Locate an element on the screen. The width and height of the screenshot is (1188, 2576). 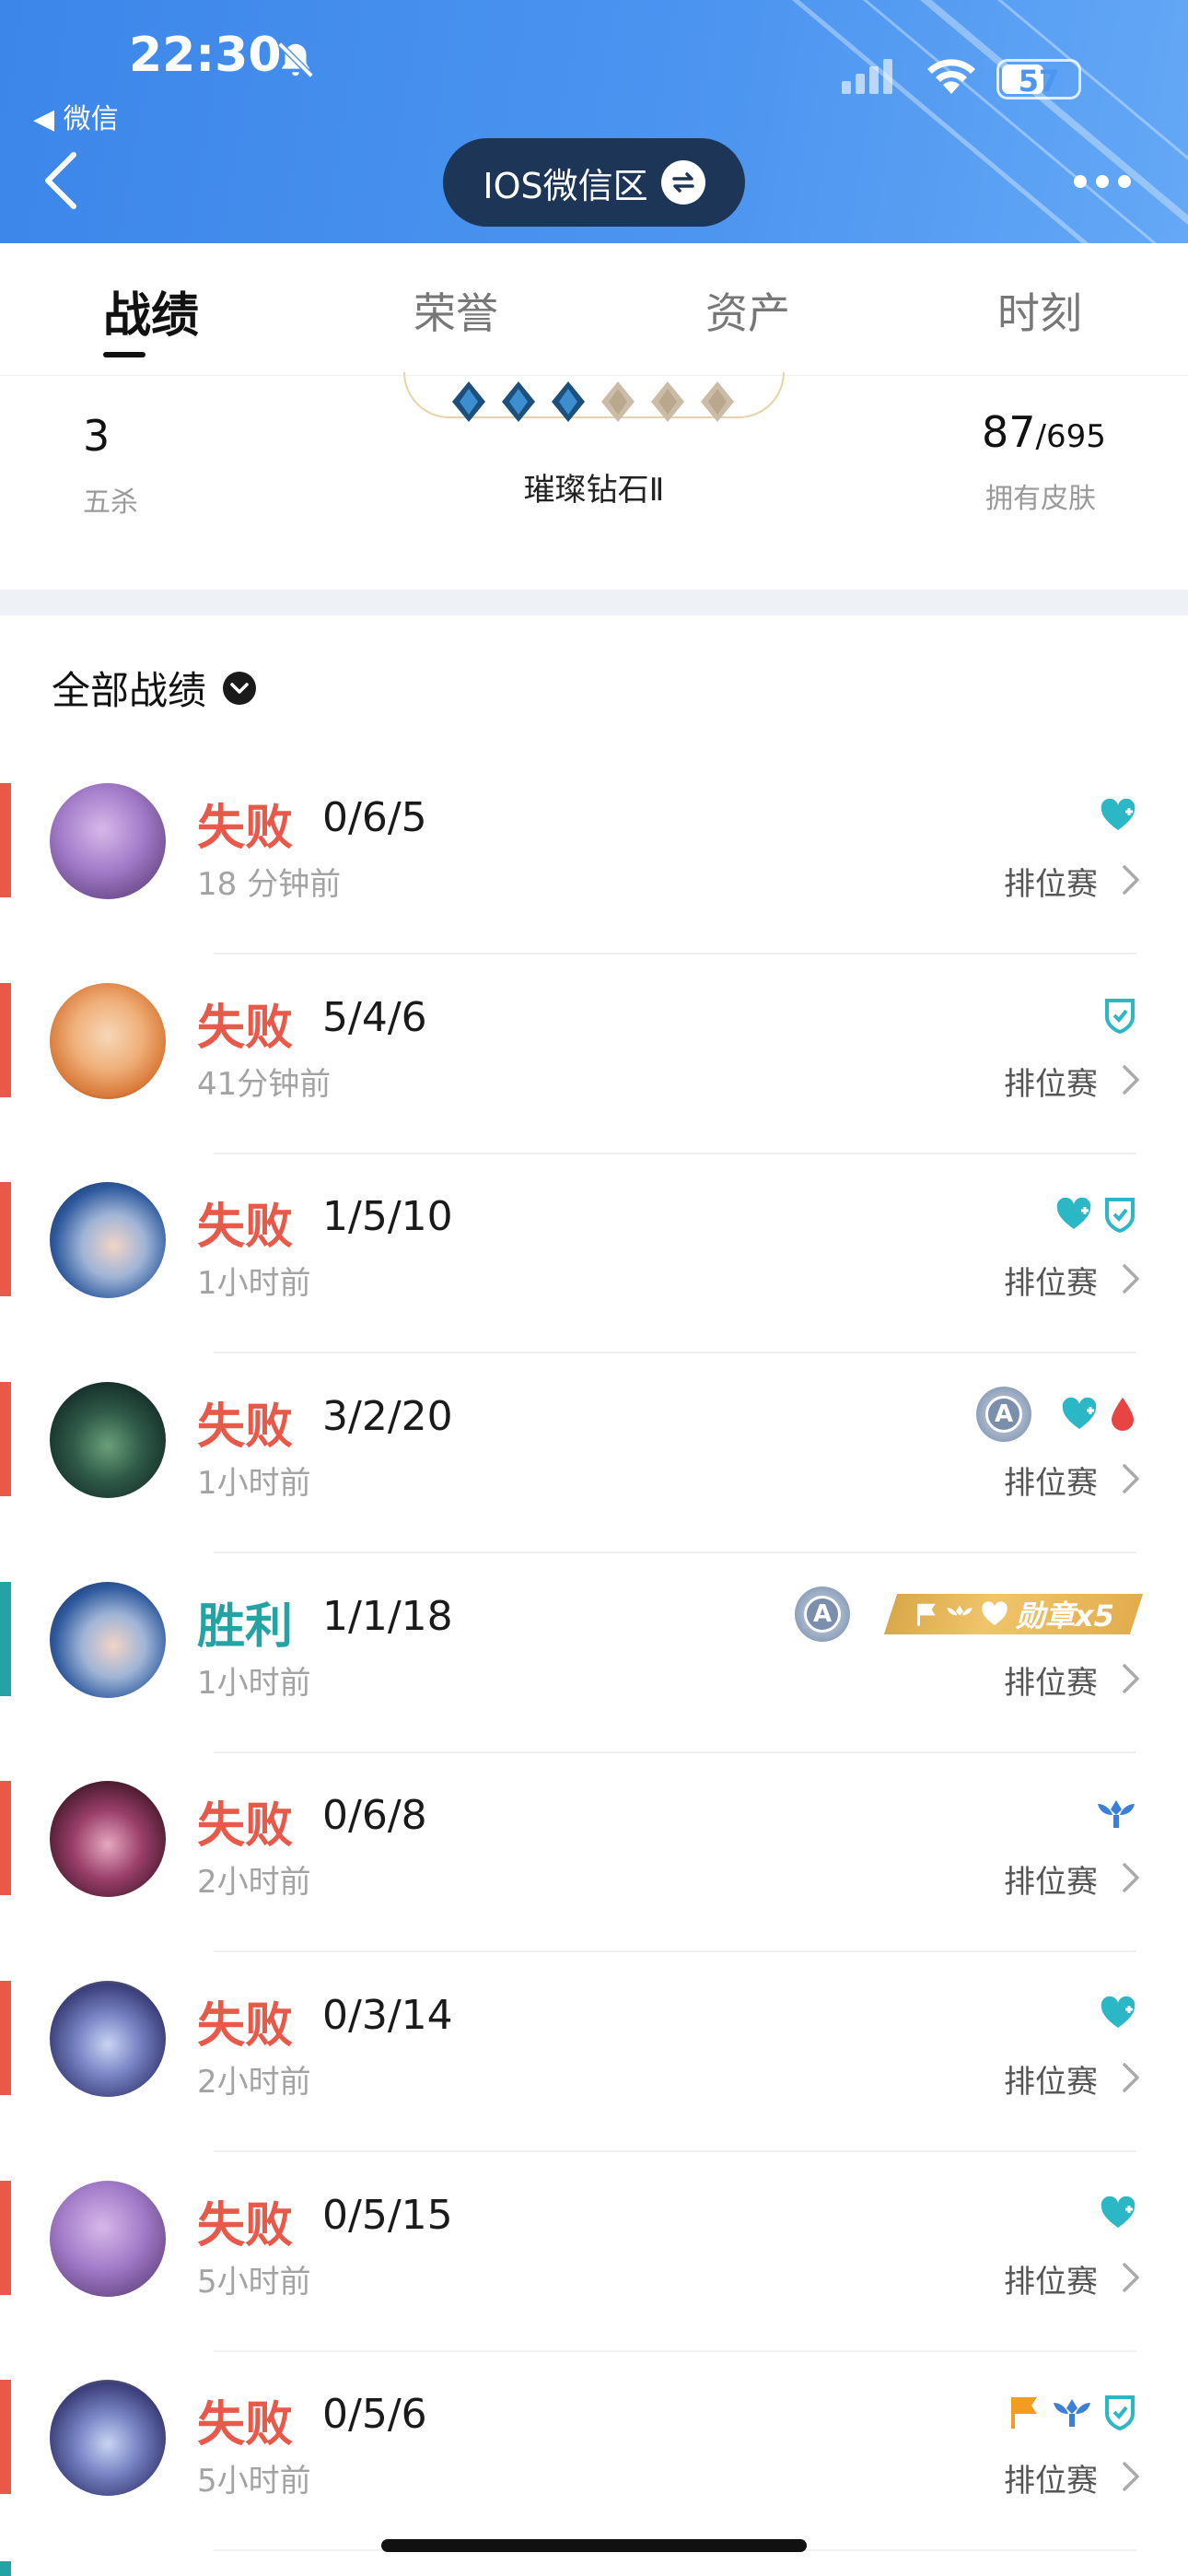
tab-record: 战绩 is located at coordinates (151, 310).